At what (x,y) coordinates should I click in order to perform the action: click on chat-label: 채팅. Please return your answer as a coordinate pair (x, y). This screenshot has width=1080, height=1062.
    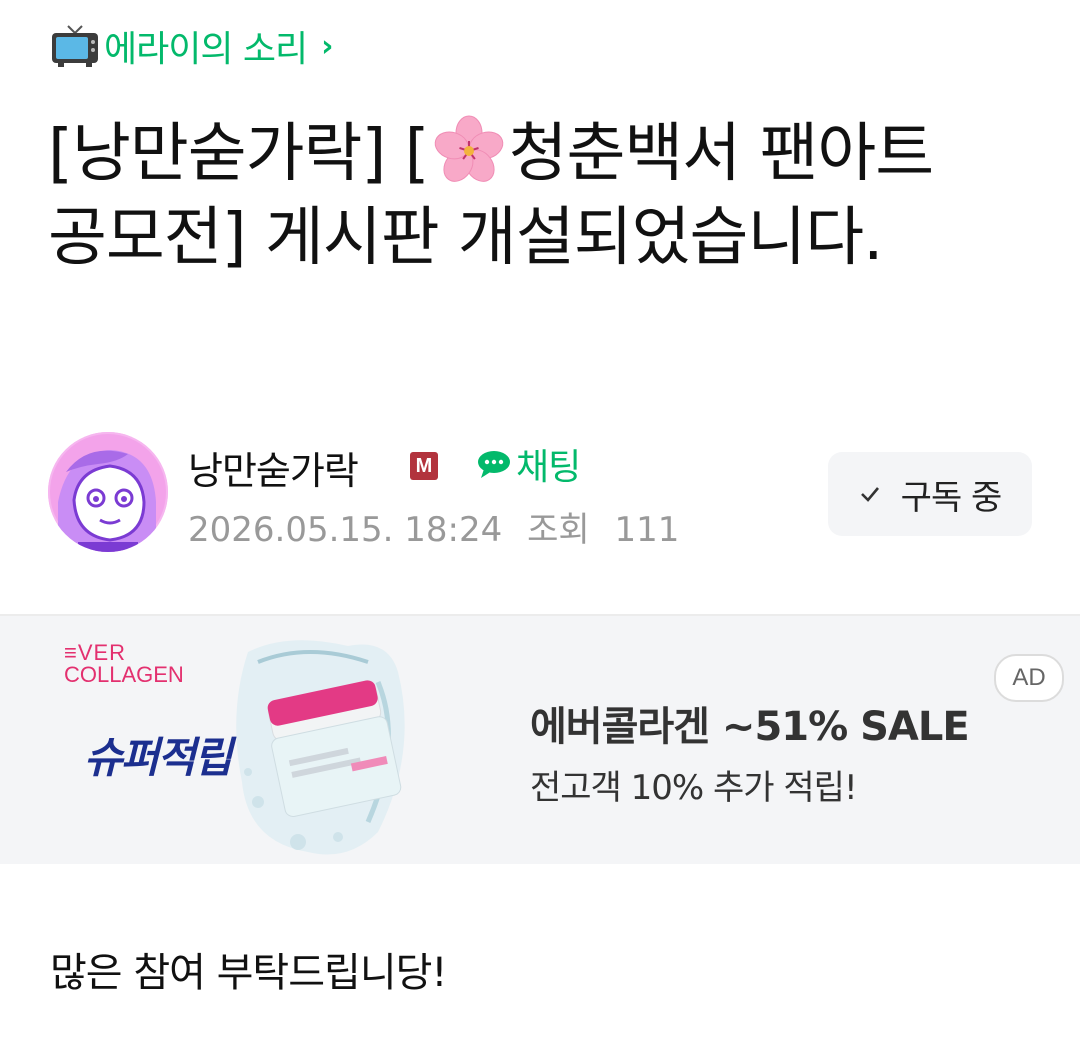
    Looking at the image, I should click on (548, 467).